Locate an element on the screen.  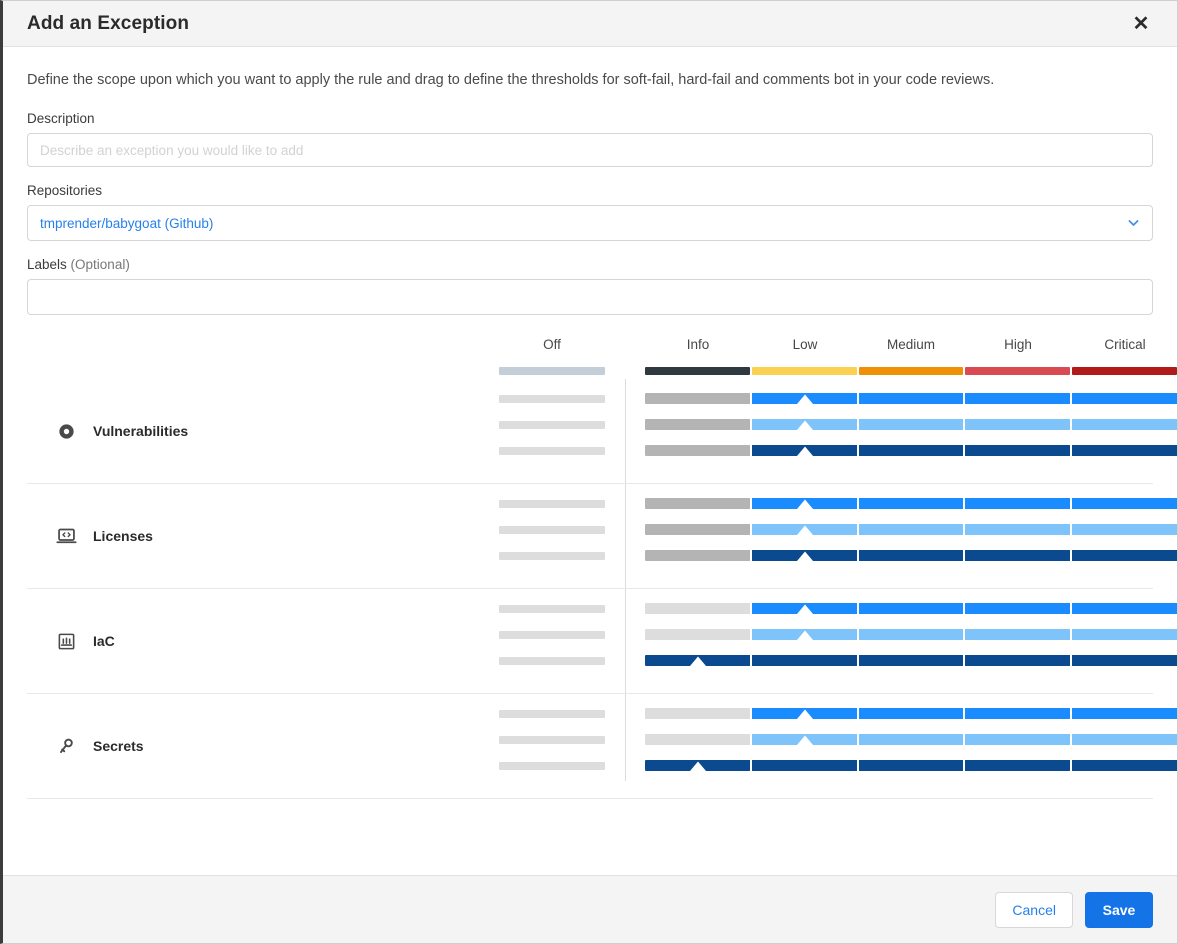
save-button: Save is located at coordinates (1119, 909).